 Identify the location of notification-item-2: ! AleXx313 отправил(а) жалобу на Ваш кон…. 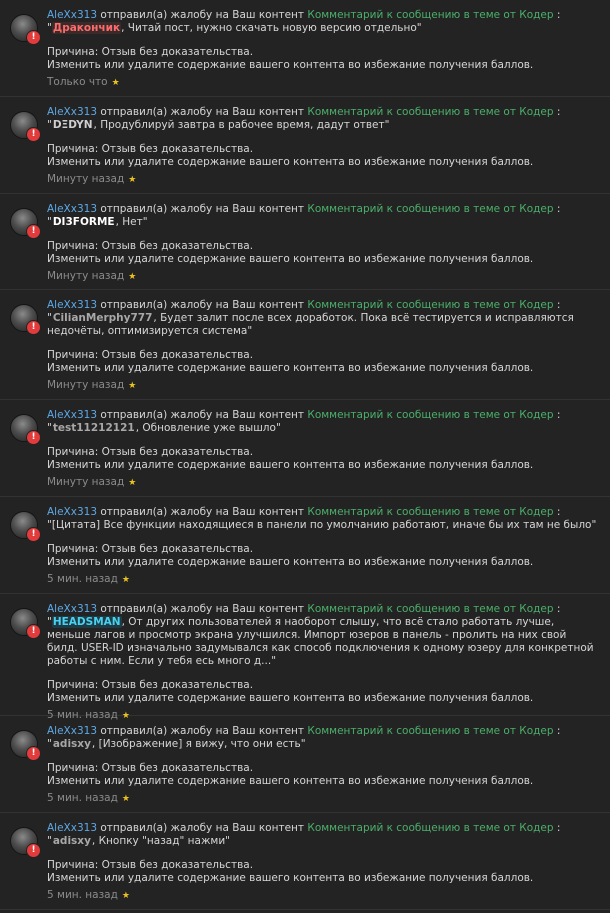
(305, 145).